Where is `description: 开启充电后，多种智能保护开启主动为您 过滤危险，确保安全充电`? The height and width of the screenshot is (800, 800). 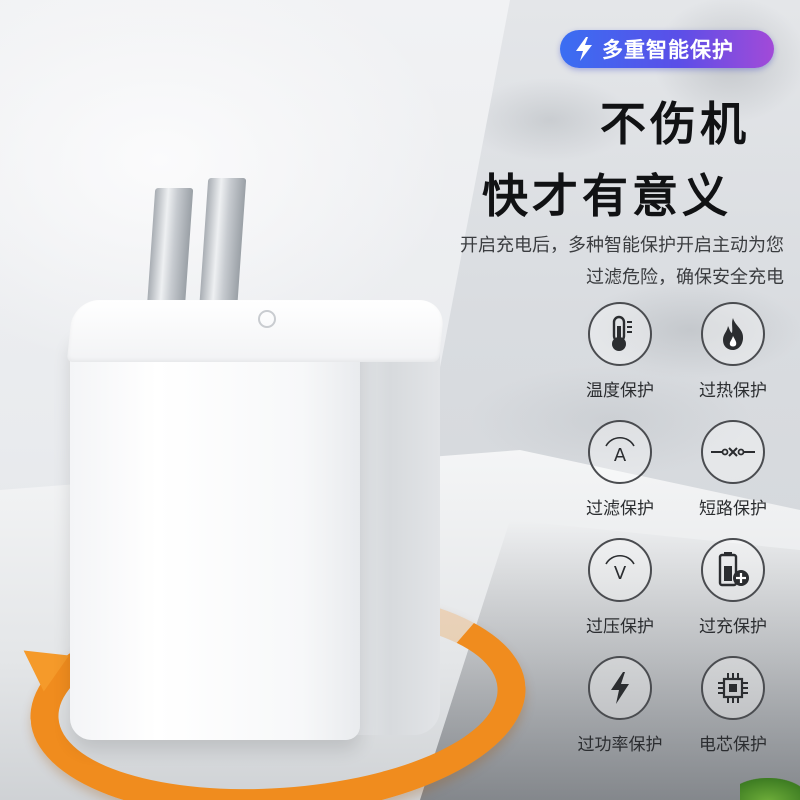
description: 开启充电后，多种智能保护开启主动为您 过滤危险，确保安全充电 is located at coordinates (591, 262).